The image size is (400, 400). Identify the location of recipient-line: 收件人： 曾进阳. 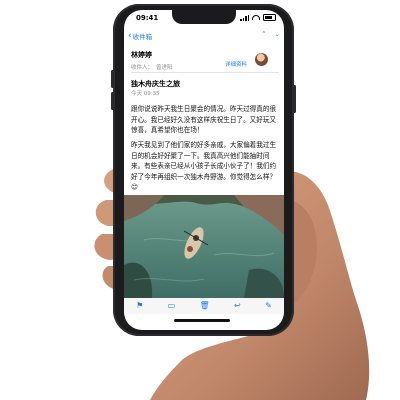
(201, 67).